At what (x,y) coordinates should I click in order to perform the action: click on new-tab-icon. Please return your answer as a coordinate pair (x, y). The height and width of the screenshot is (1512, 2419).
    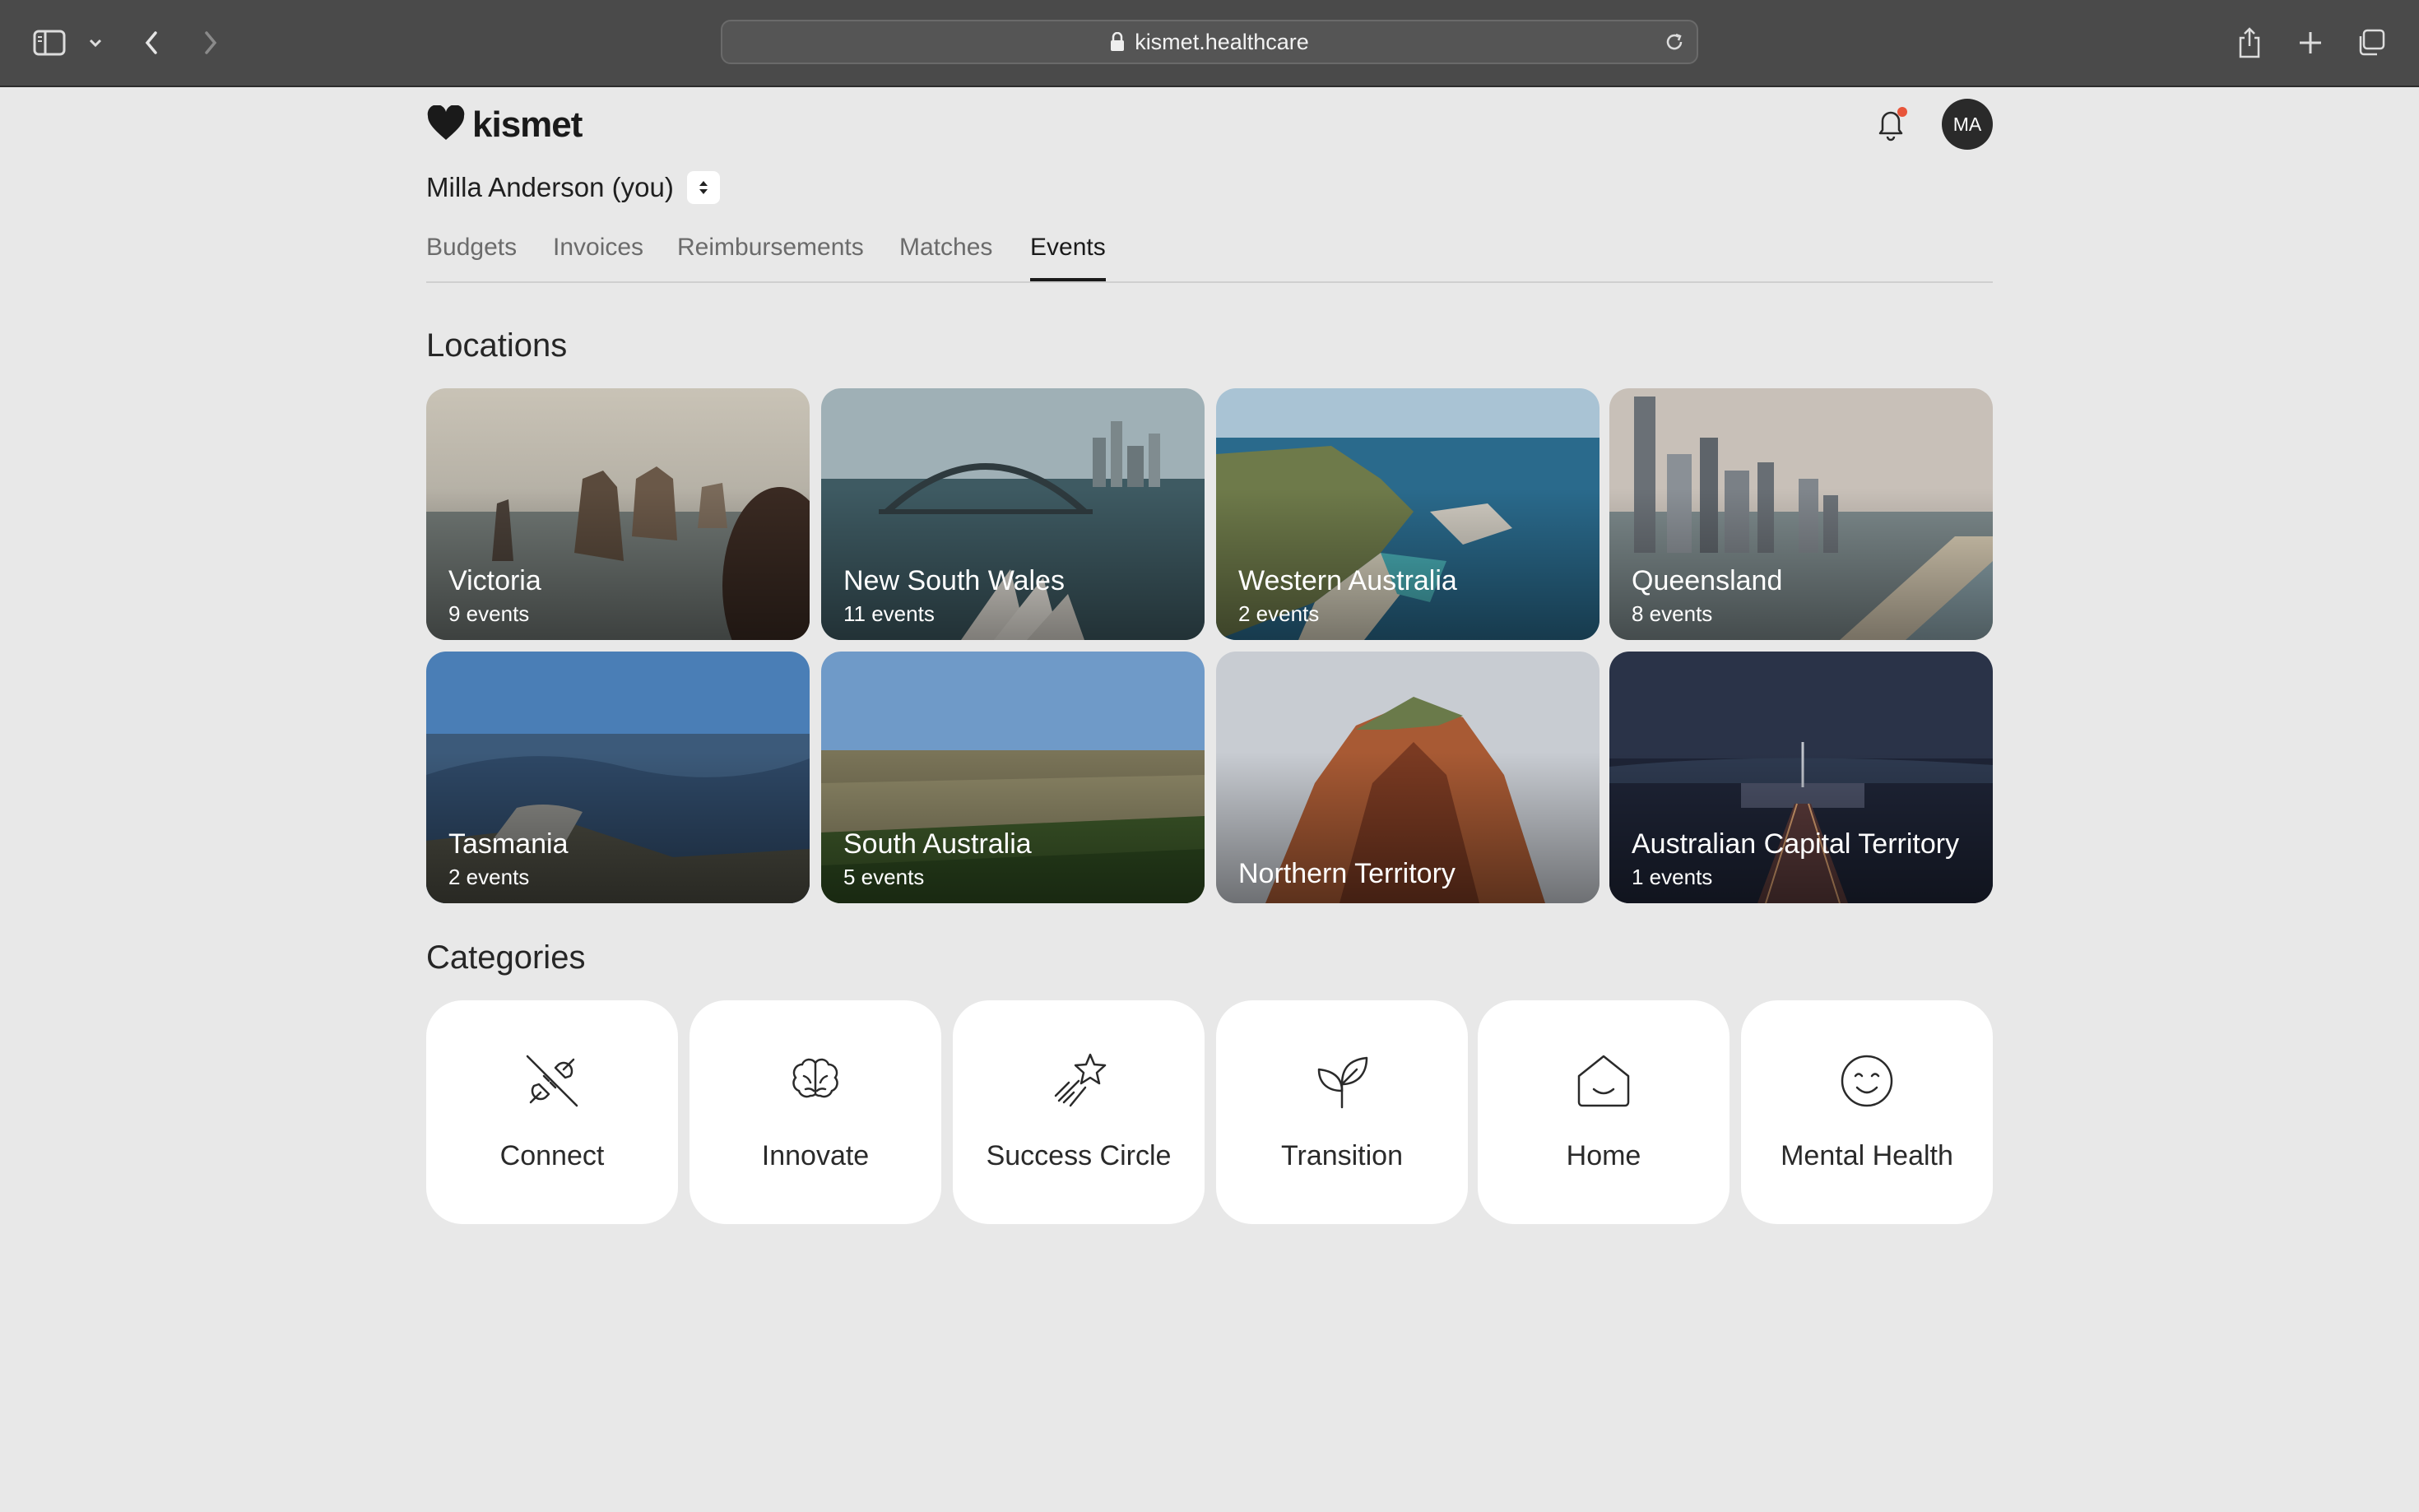
    Looking at the image, I should click on (2310, 42).